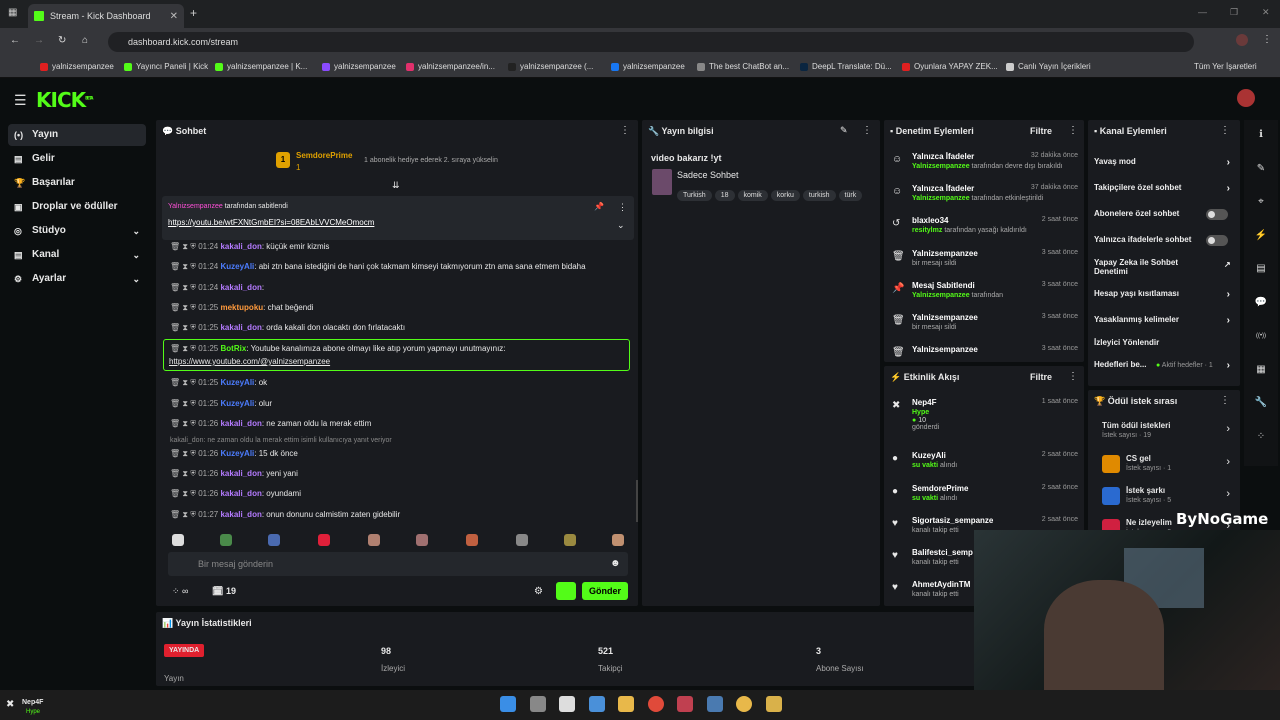  I want to click on reward-item: Tüm ödül istekleri İstek sayısı · 19 ›, so click(1168, 430).